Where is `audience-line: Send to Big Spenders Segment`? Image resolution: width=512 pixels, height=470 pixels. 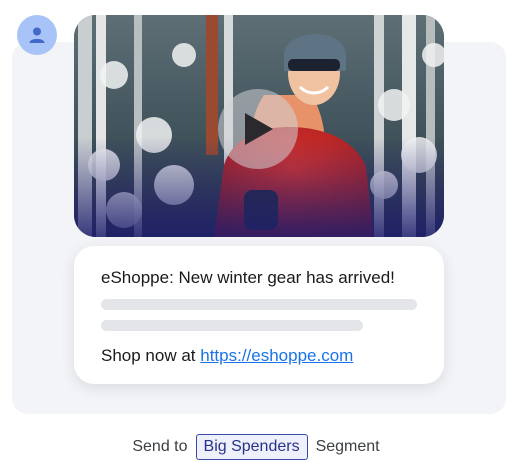 audience-line: Send to Big Spenders Segment is located at coordinates (256, 447).